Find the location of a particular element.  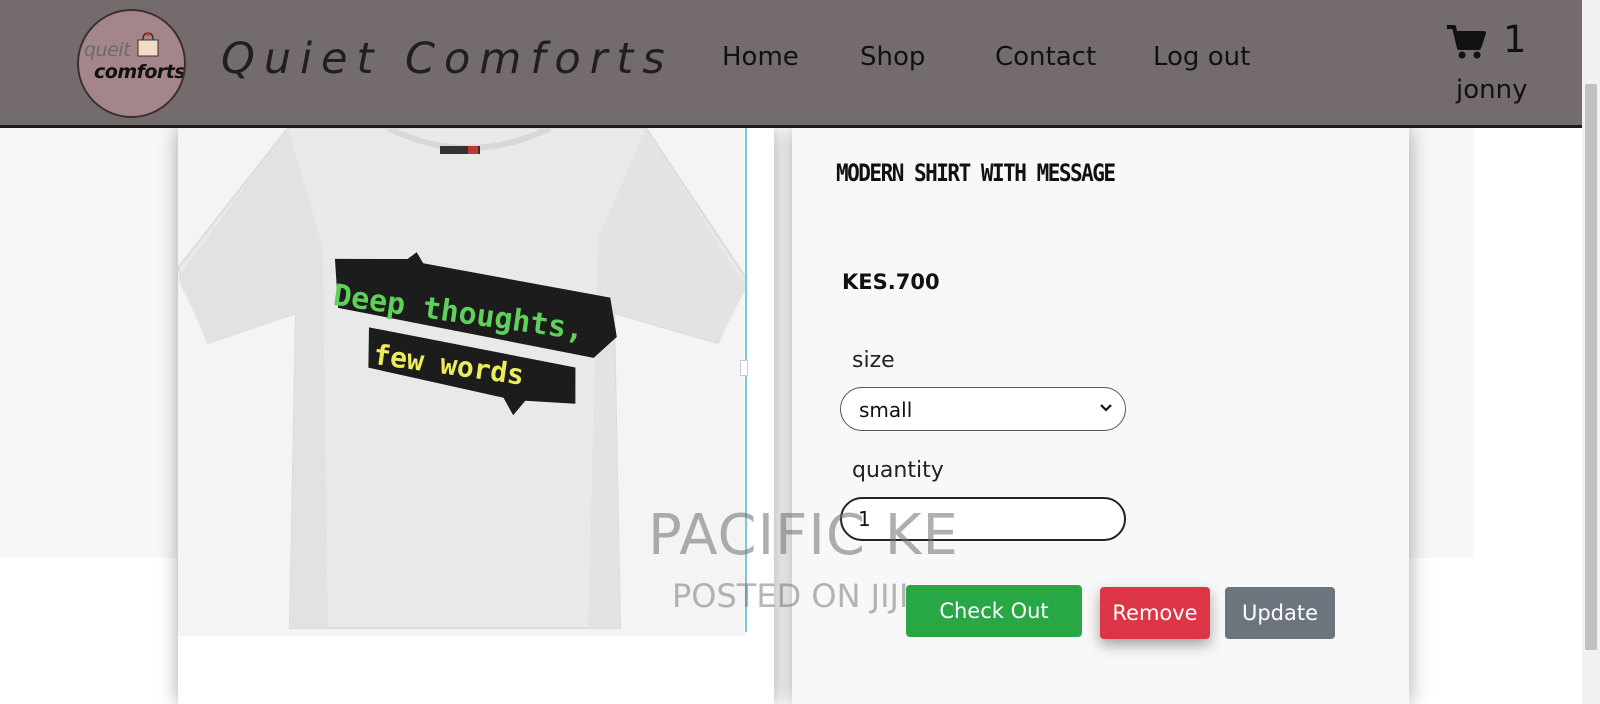

logo-text-bottom: comforts is located at coordinates (140, 72).